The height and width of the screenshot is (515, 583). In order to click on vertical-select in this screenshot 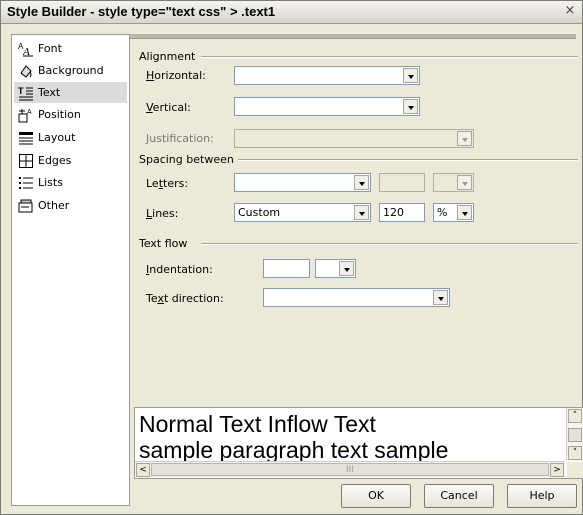, I will do `click(327, 106)`.